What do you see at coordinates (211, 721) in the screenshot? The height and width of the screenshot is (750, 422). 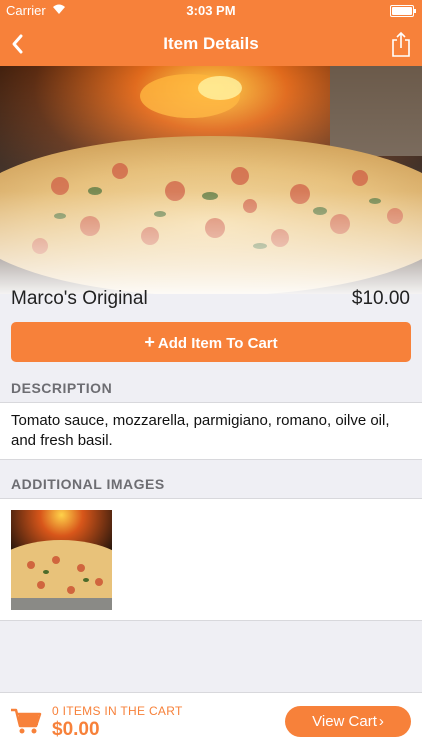 I see `cart-footer: 0 ITEMS IN THE CART $0.00 View Cart ›` at bounding box center [211, 721].